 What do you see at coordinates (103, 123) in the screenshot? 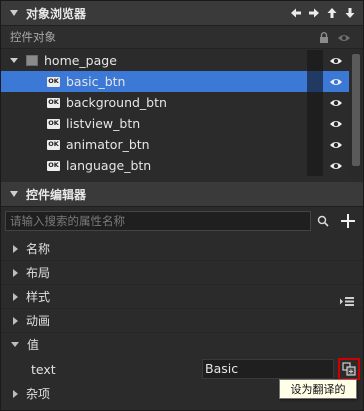
I see `tree-item-label: listview_btn` at bounding box center [103, 123].